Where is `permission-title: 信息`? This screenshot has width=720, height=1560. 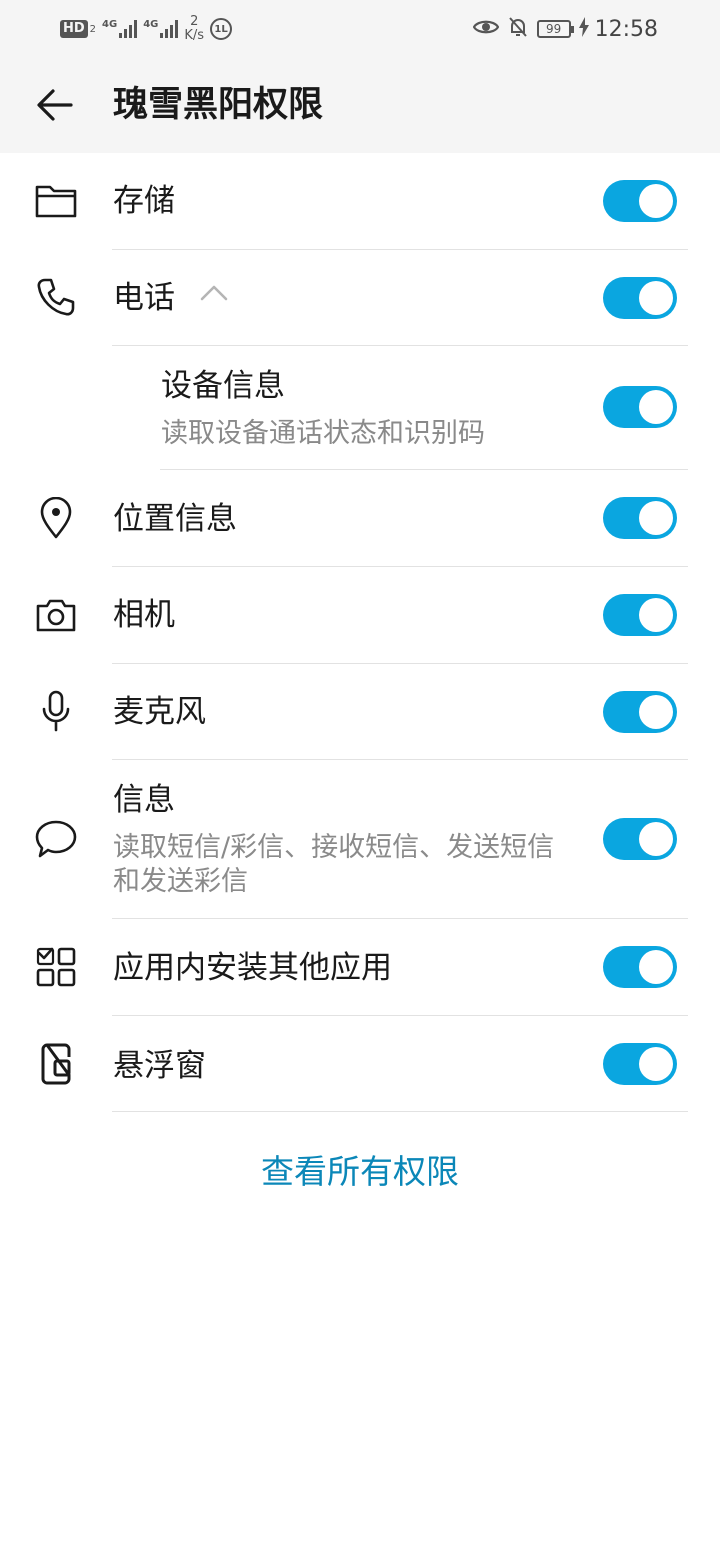
permission-title: 信息 is located at coordinates (144, 800).